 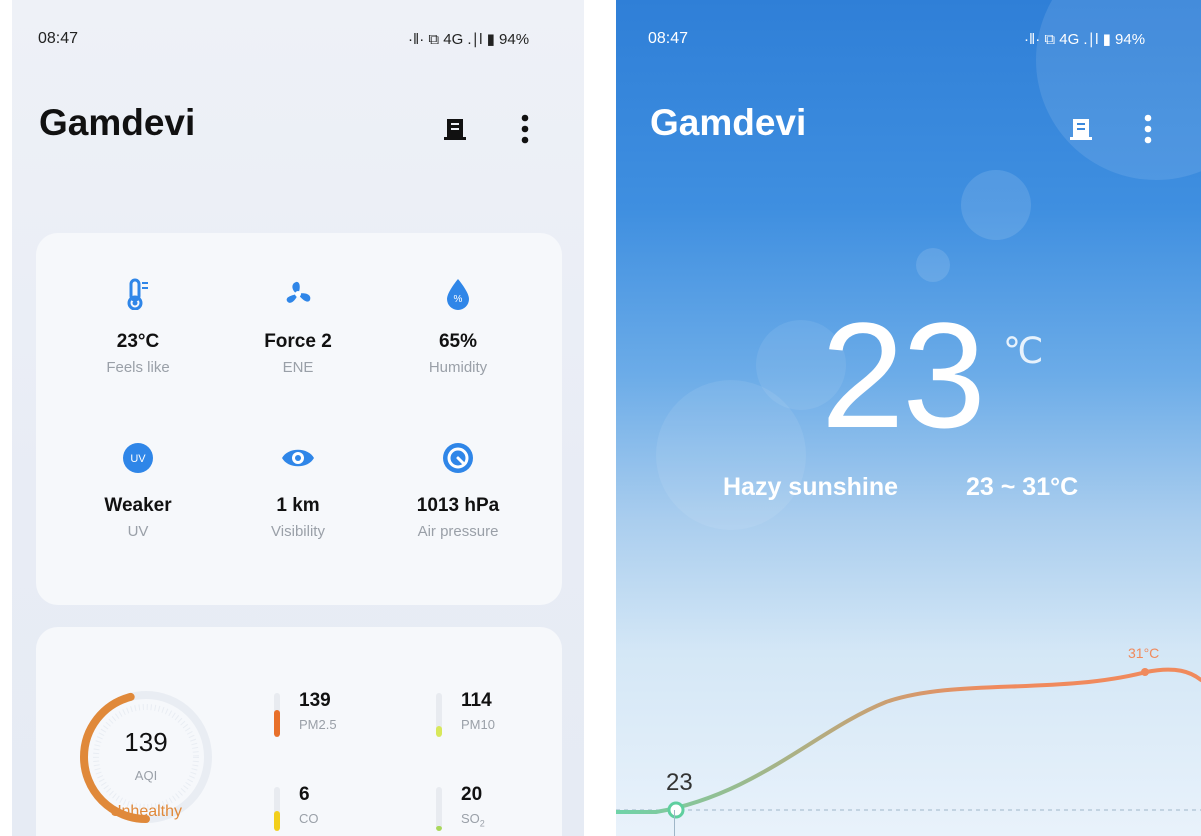 I want to click on aqi-label: AQI, so click(x=146, y=775).